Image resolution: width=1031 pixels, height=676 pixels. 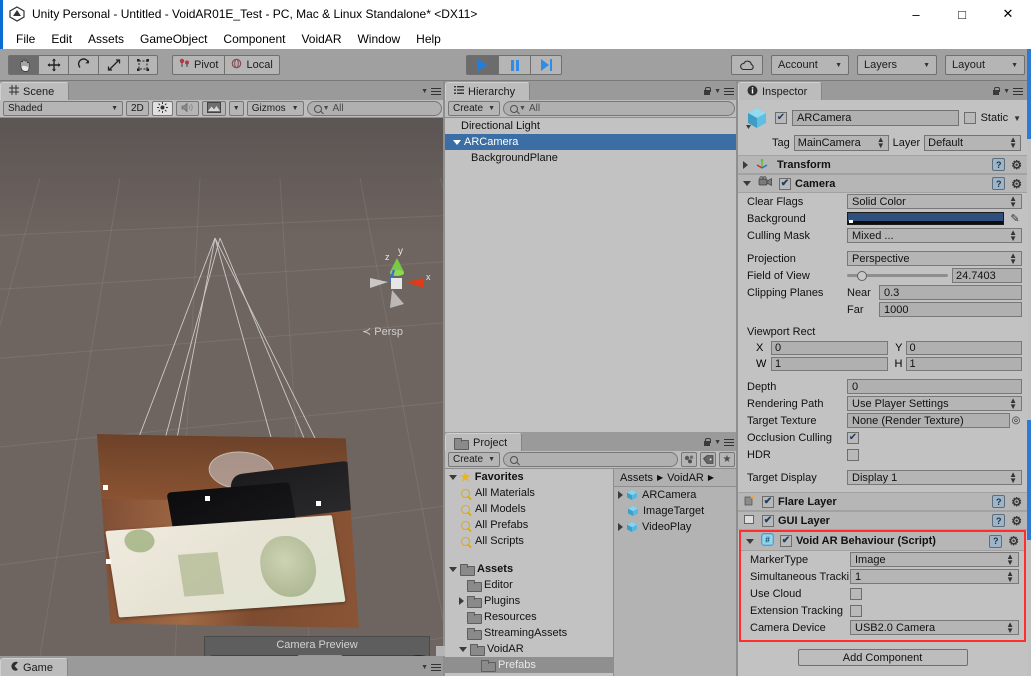 What do you see at coordinates (213, 108) in the screenshot?
I see `effects-toggle-button` at bounding box center [213, 108].